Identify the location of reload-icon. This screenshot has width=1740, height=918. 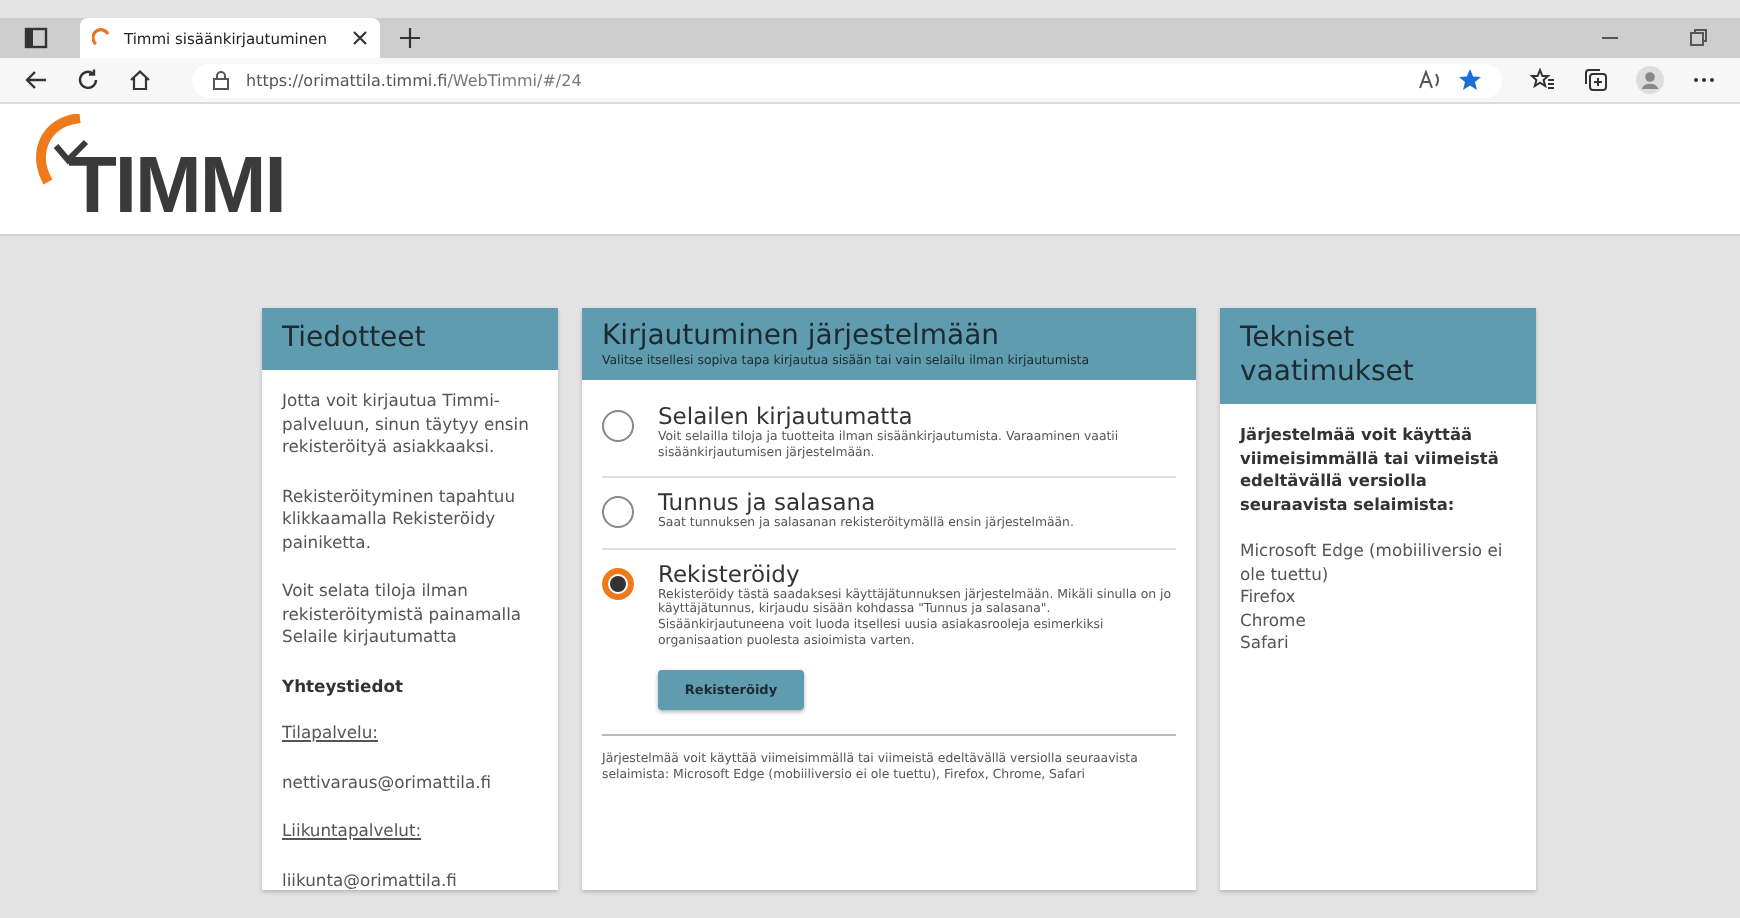
(88, 80).